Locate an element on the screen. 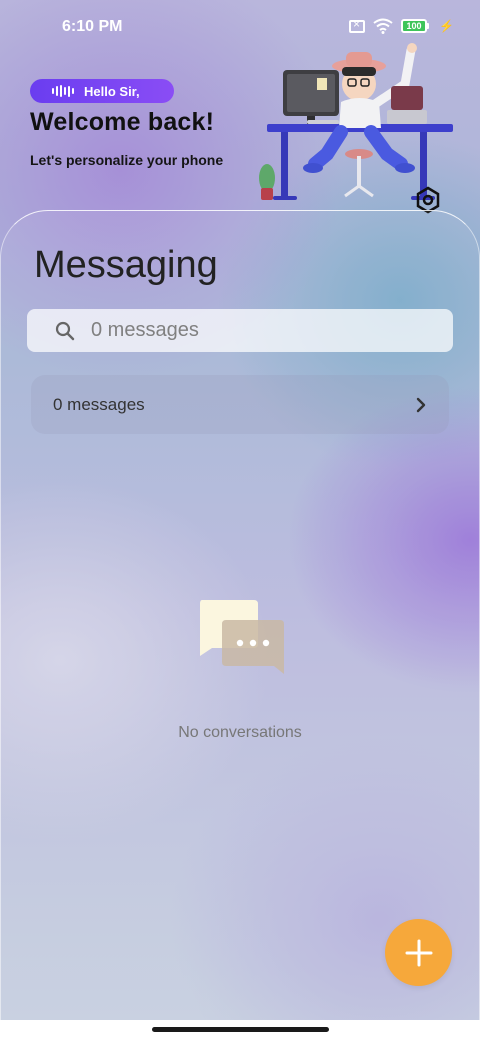  greeting-text: Hello Sir, is located at coordinates (112, 91).